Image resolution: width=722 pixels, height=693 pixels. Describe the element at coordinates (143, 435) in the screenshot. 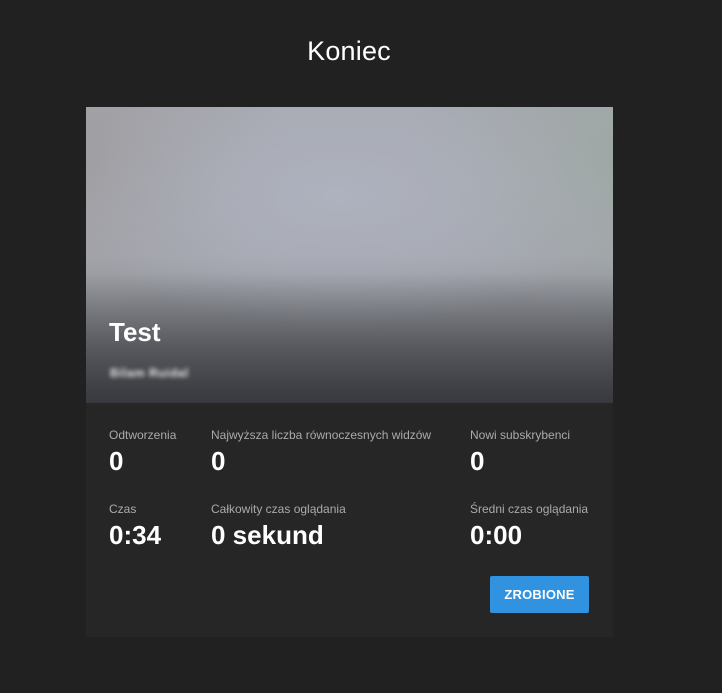

I see `stat-label: Odtworzenia` at that location.